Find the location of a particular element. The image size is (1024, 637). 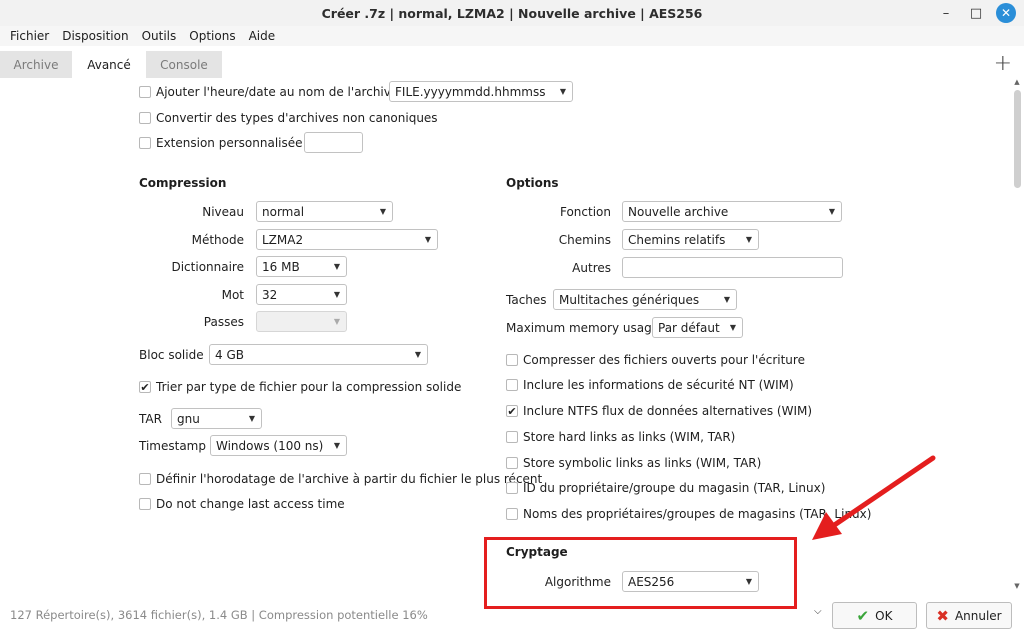

menu-outils: Outils is located at coordinates (159, 36).